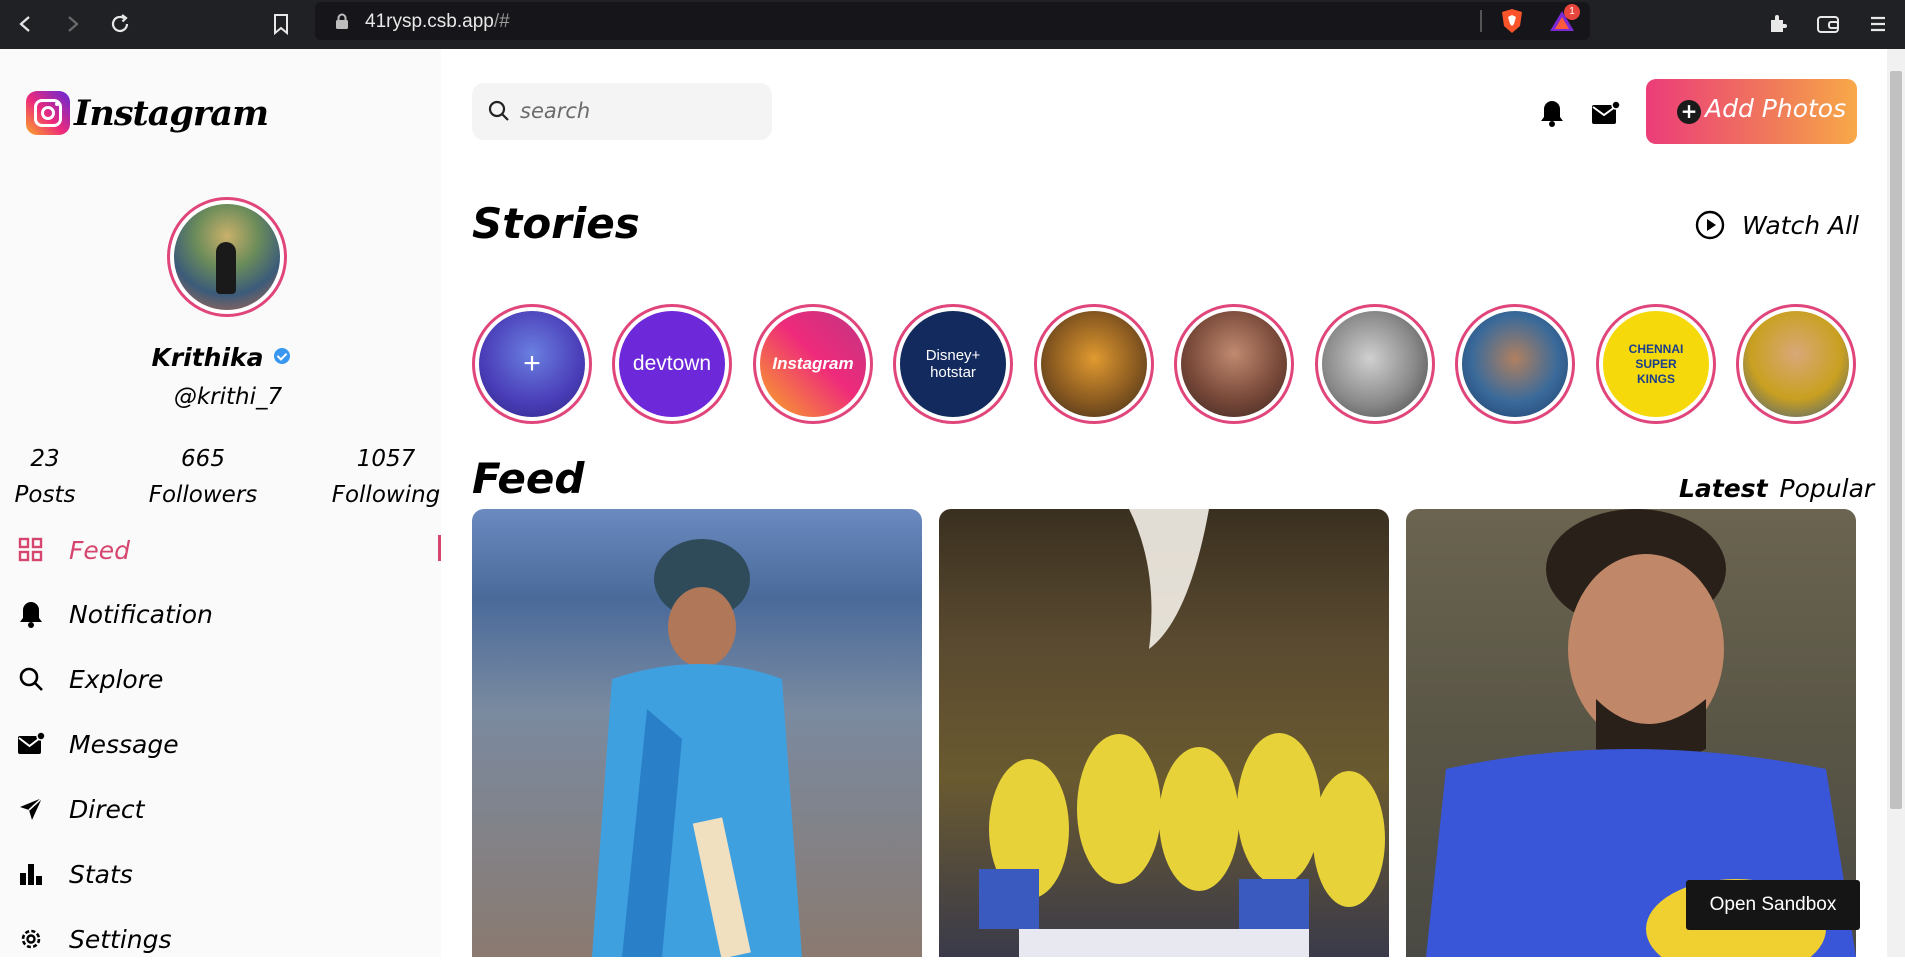  What do you see at coordinates (203, 477) in the screenshot?
I see `stat-followers: 665 Followers` at bounding box center [203, 477].